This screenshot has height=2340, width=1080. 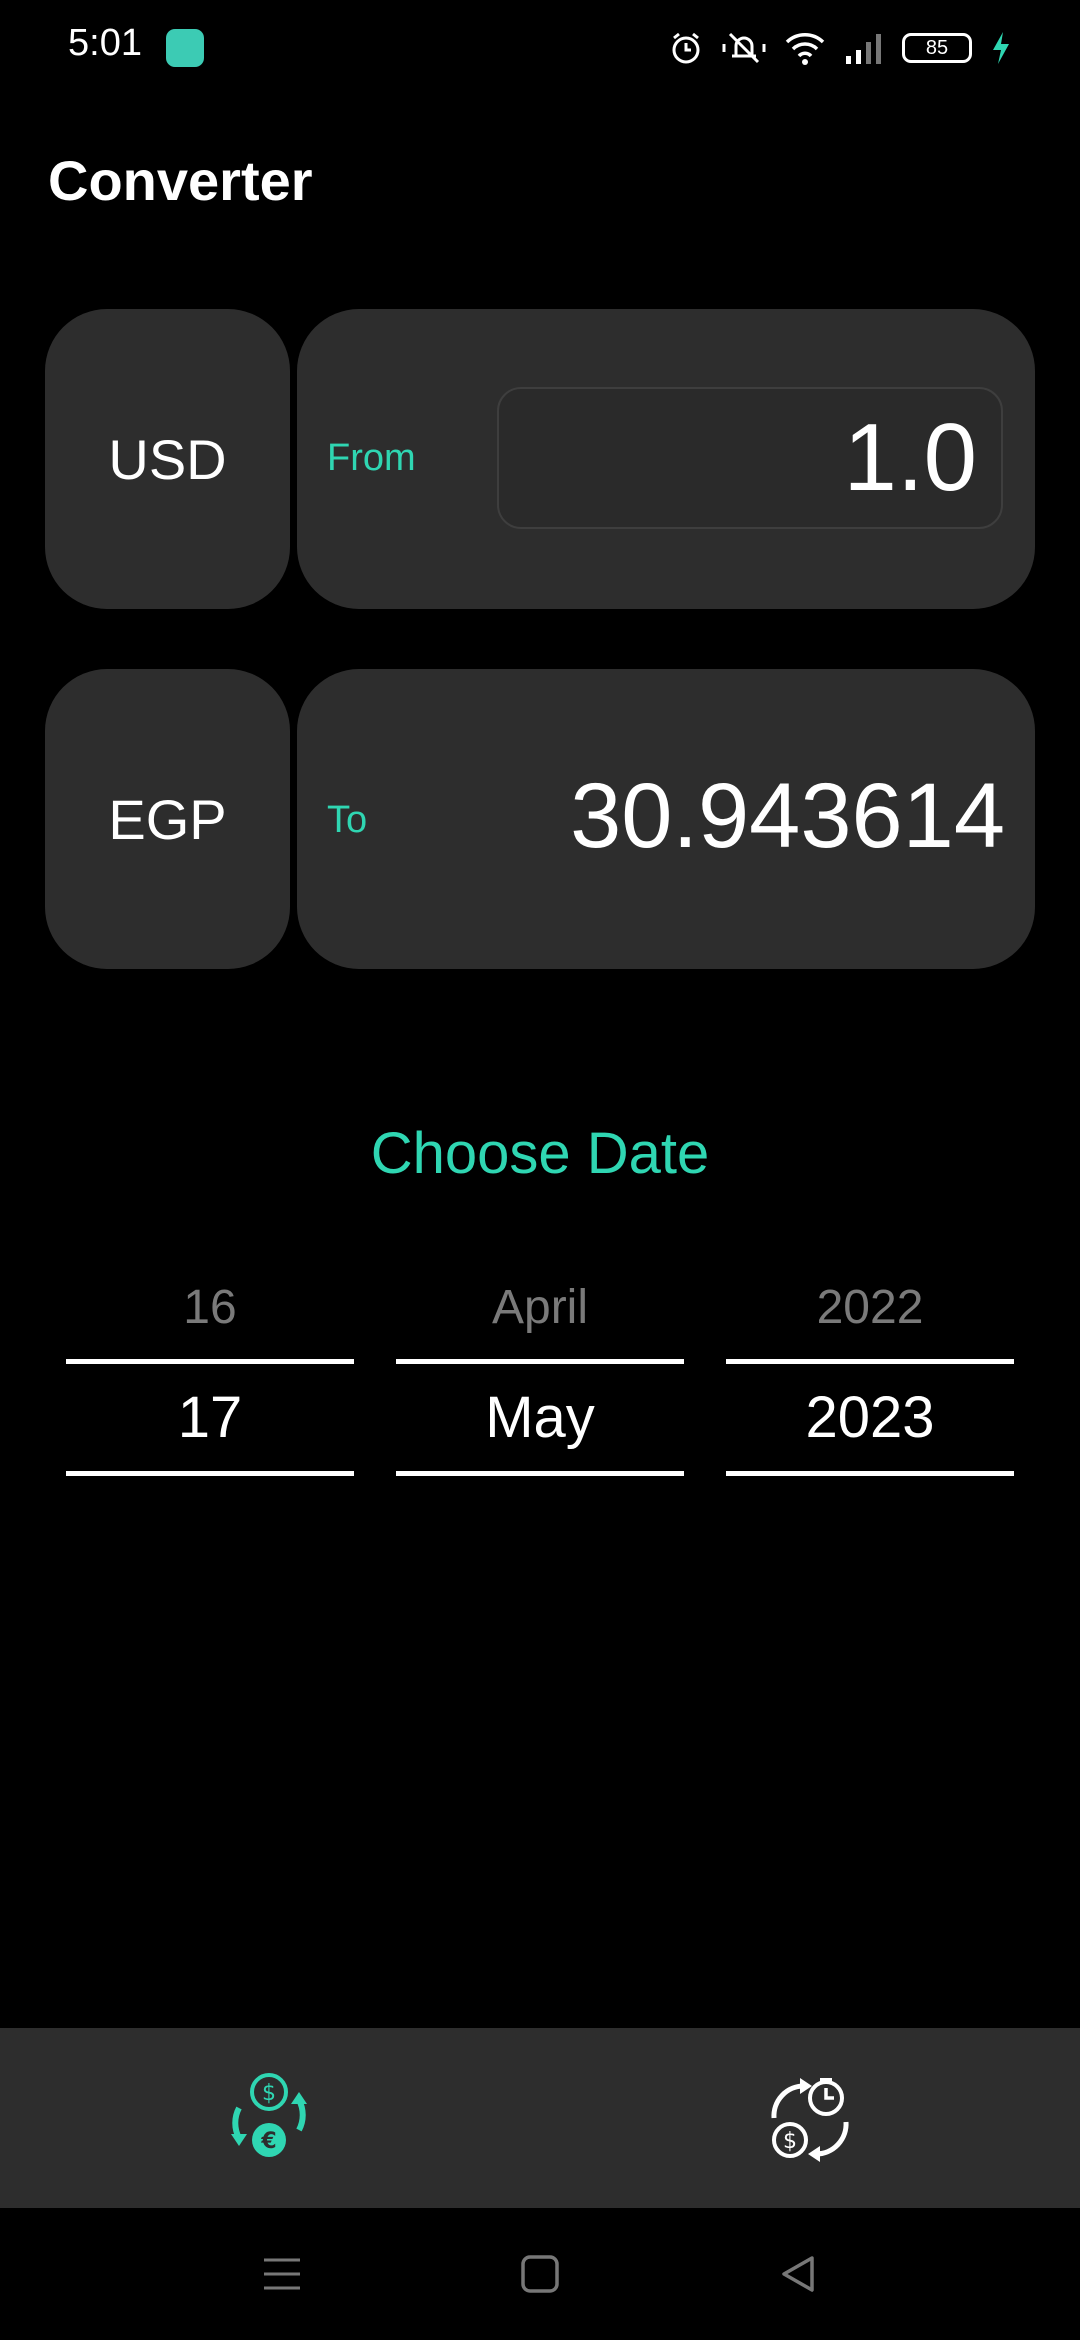 What do you see at coordinates (210, 1417) in the screenshot?
I see `day-current: 17` at bounding box center [210, 1417].